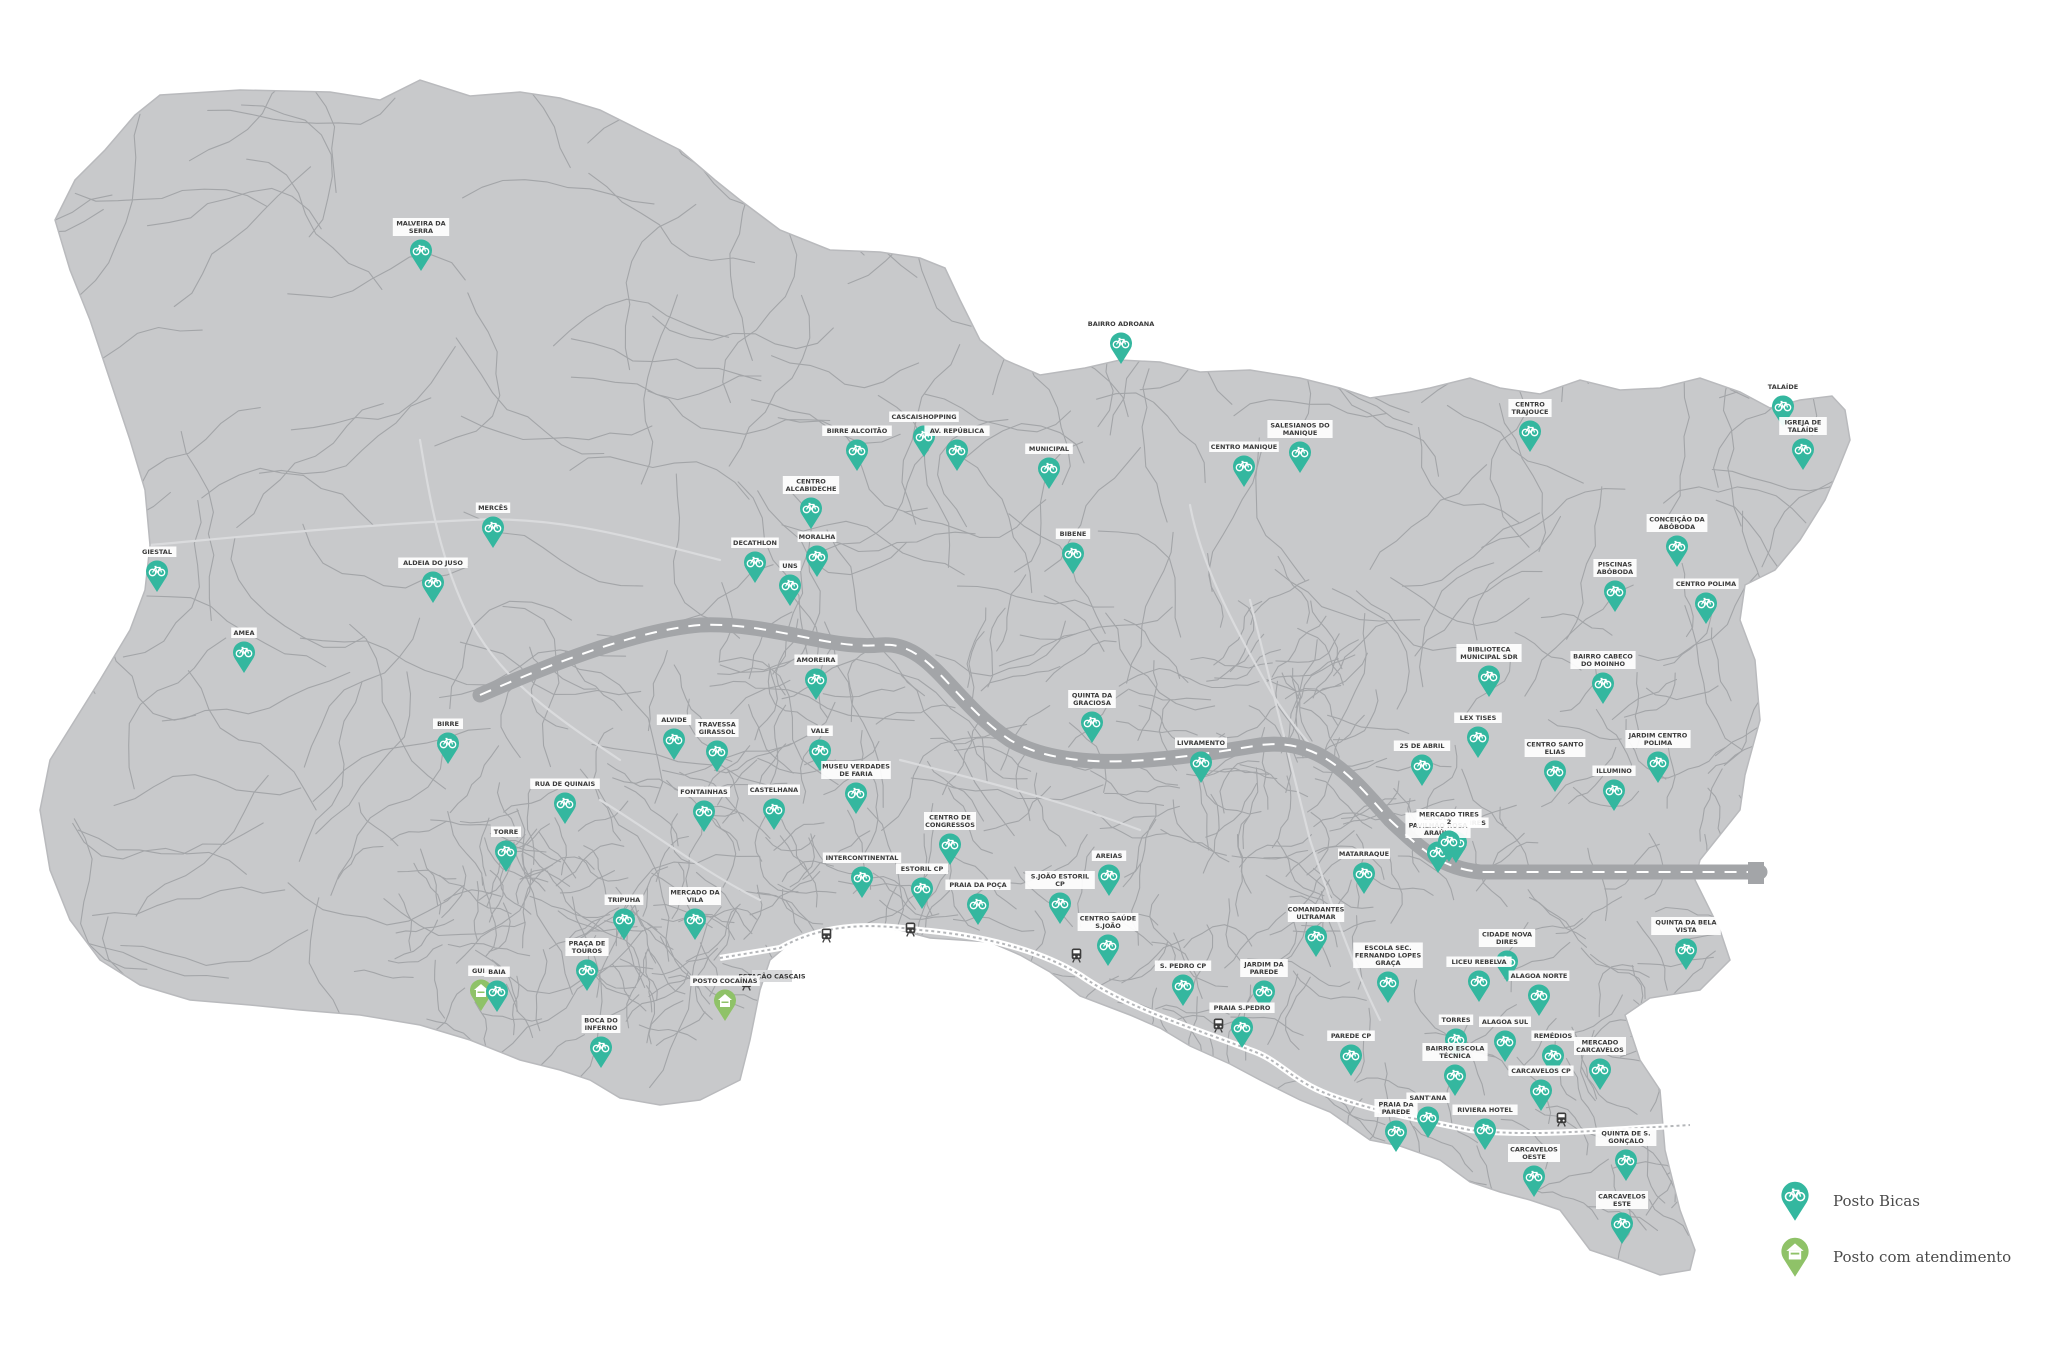 This screenshot has height=1365, width=2048. Describe the element at coordinates (1658, 743) in the screenshot. I see `station-label: POLIMA` at that location.